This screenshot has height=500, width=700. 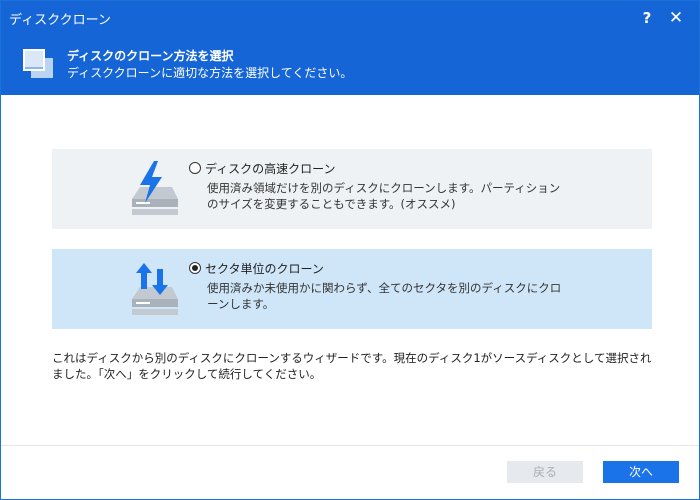 What do you see at coordinates (350, 18) in the screenshot?
I see `title-bar: ディスククローン ? ✕` at bounding box center [350, 18].